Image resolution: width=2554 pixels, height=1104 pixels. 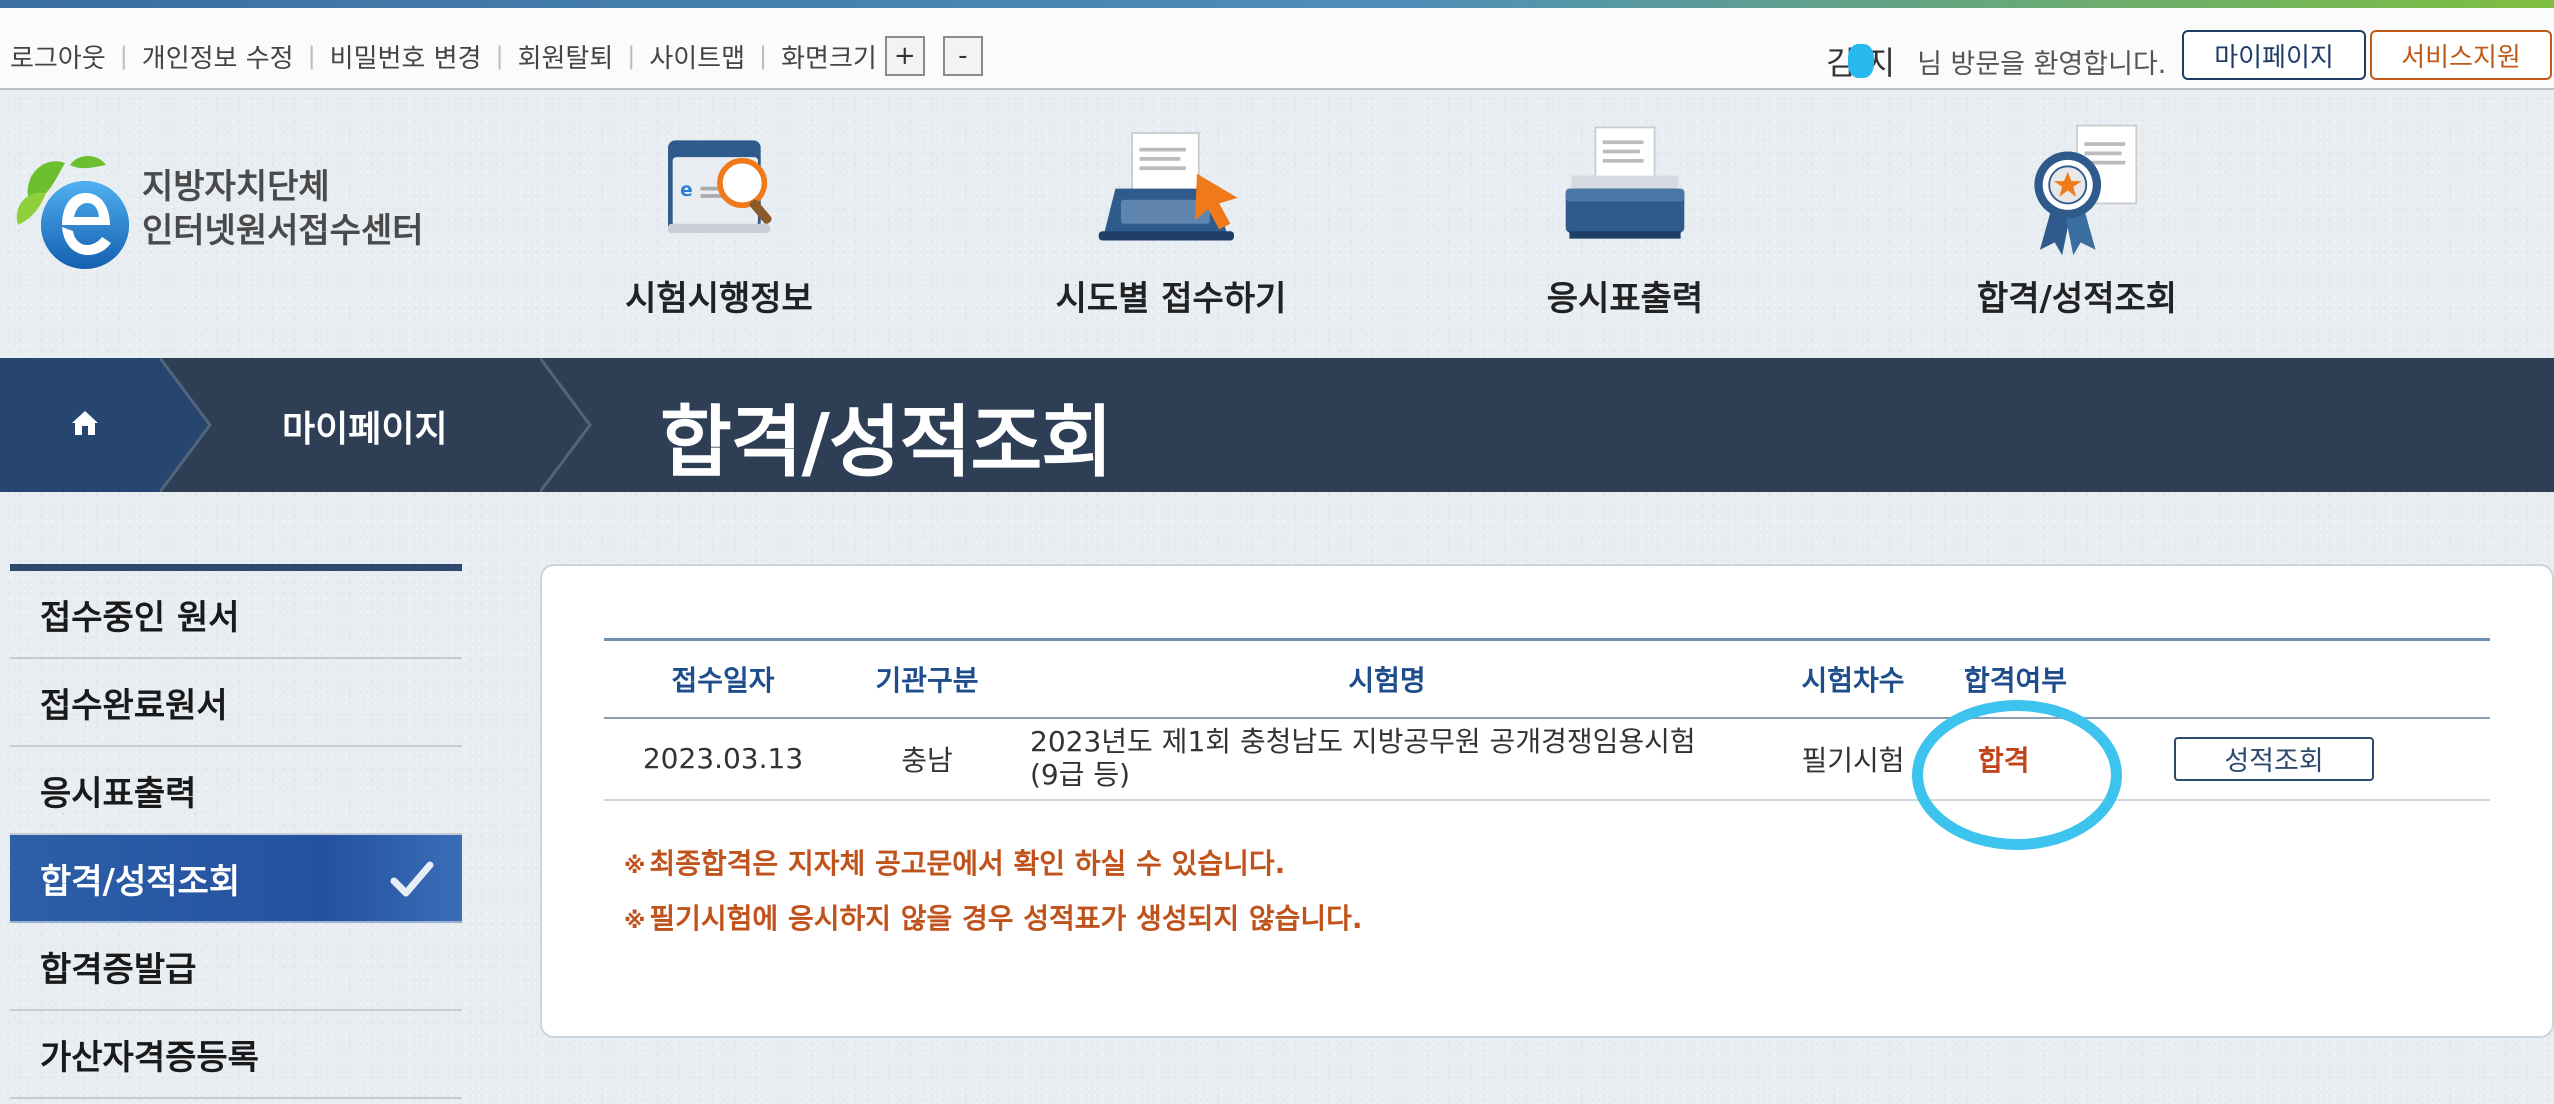 I want to click on sidebar-item-applications-in-progress: 접수중인 원서, so click(x=236, y=615).